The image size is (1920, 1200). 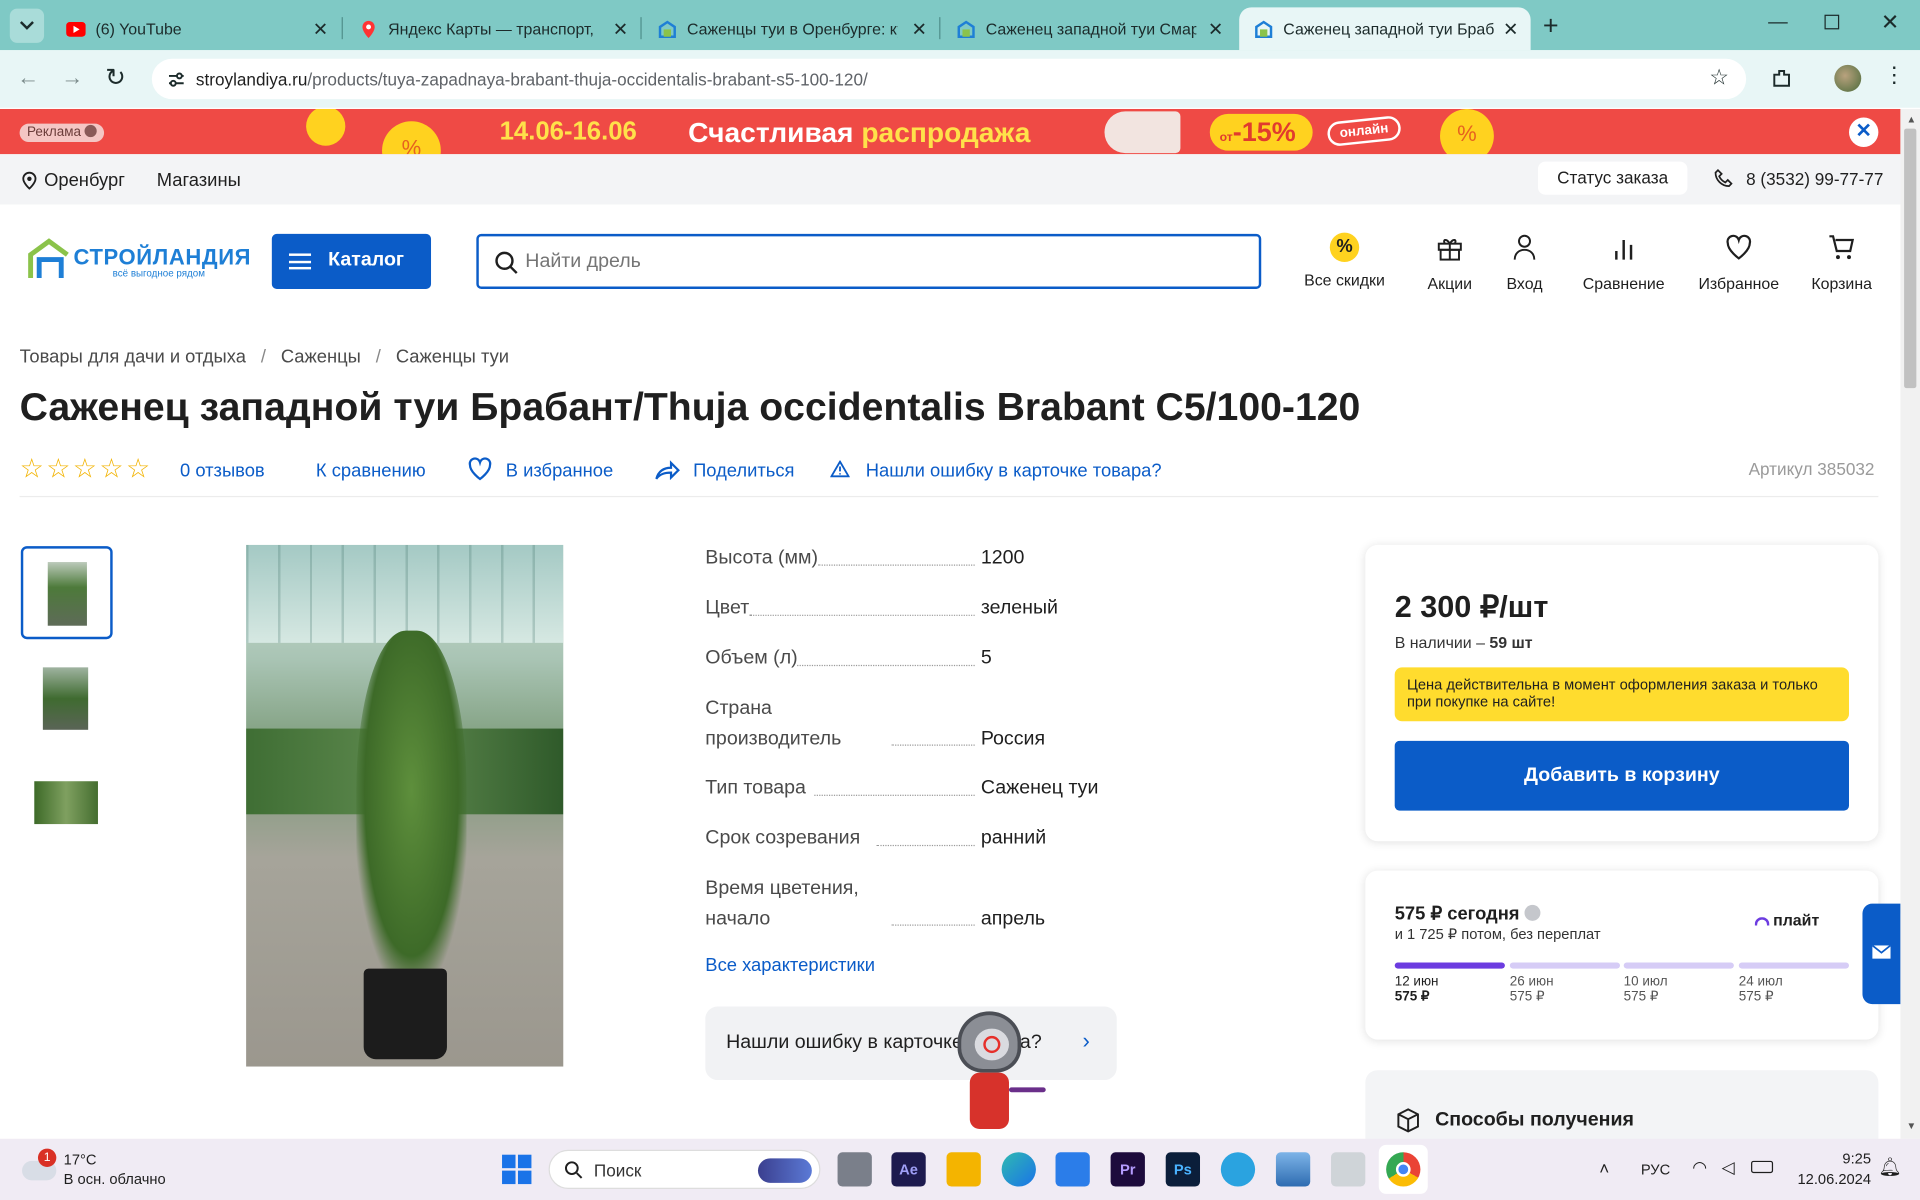 What do you see at coordinates (1841, 263) in the screenshot?
I see `nav-cart: Корзина` at bounding box center [1841, 263].